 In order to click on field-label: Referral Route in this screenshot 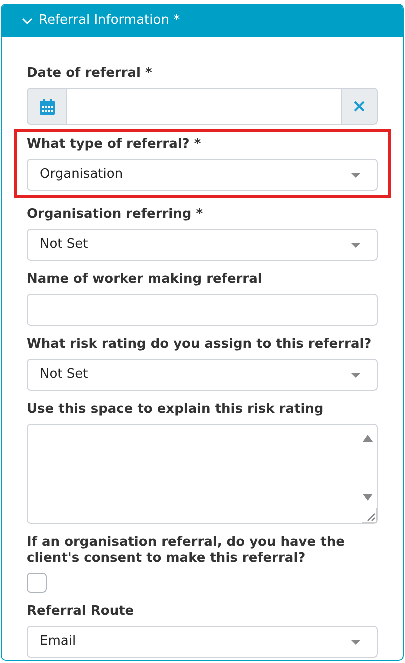, I will do `click(81, 612)`.